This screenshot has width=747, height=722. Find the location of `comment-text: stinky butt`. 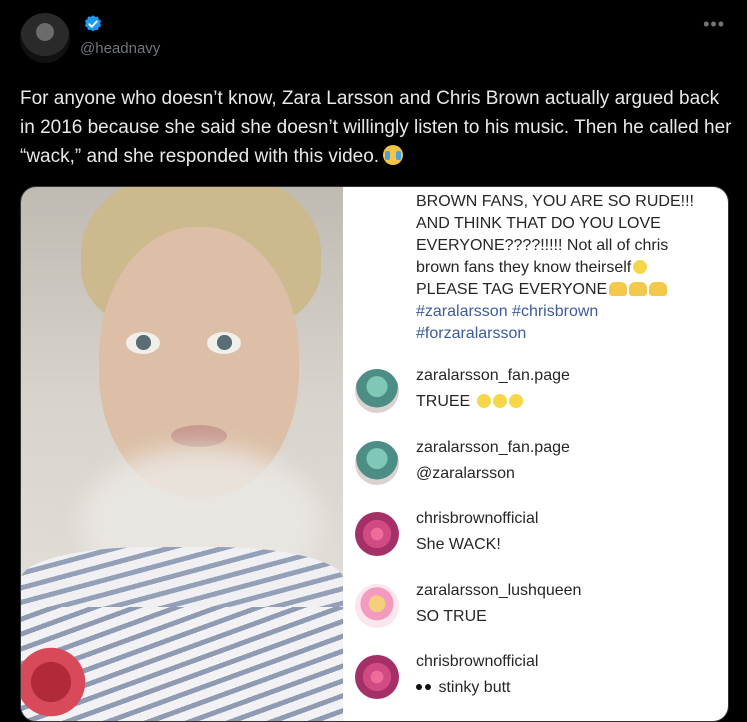

comment-text: stinky butt is located at coordinates (463, 688).